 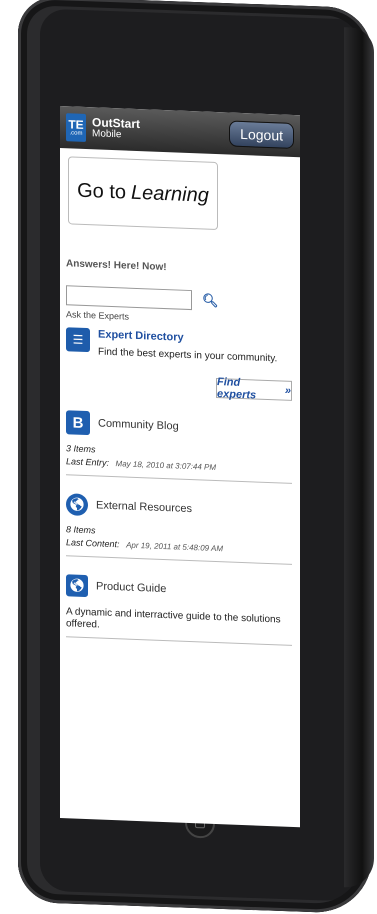 What do you see at coordinates (76, 124) in the screenshot?
I see `logo-text: TE` at bounding box center [76, 124].